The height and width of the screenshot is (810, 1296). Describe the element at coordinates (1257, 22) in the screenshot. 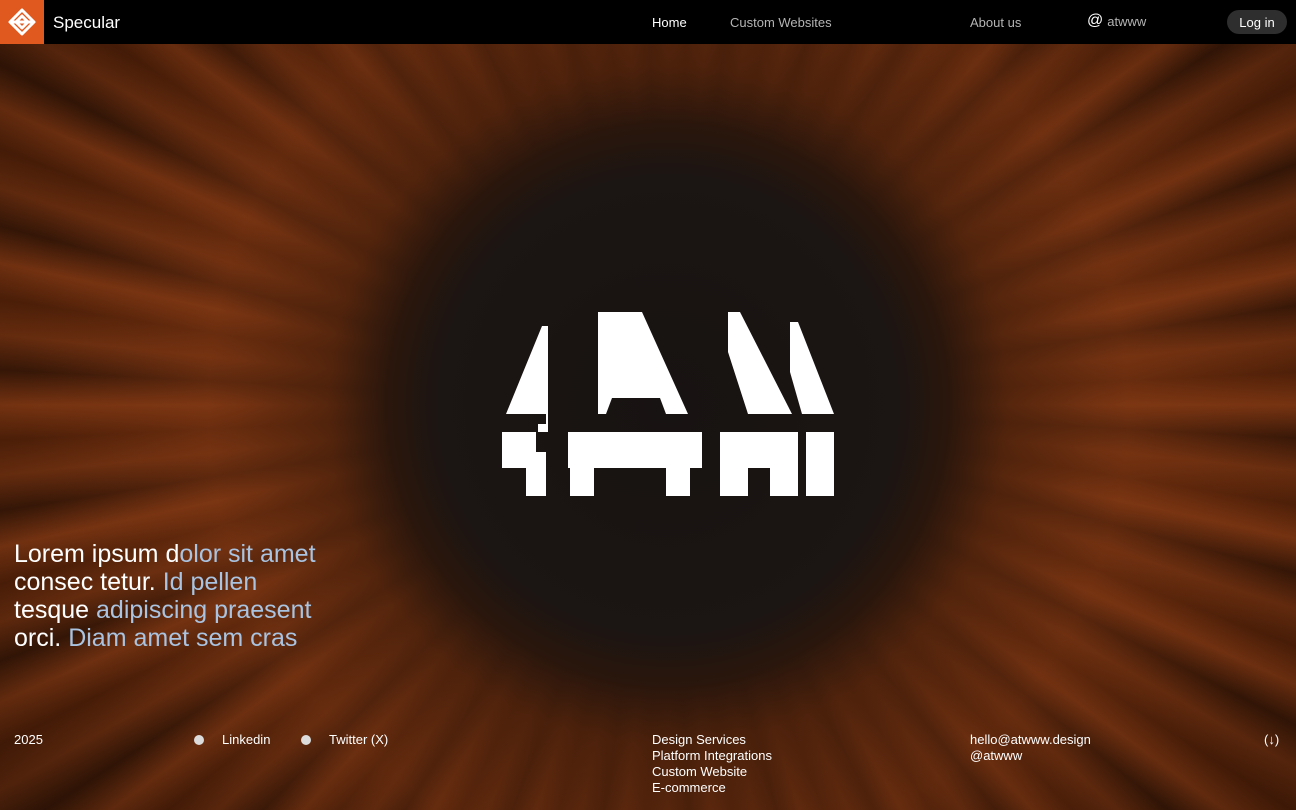

I see `login-button: Log in` at that location.